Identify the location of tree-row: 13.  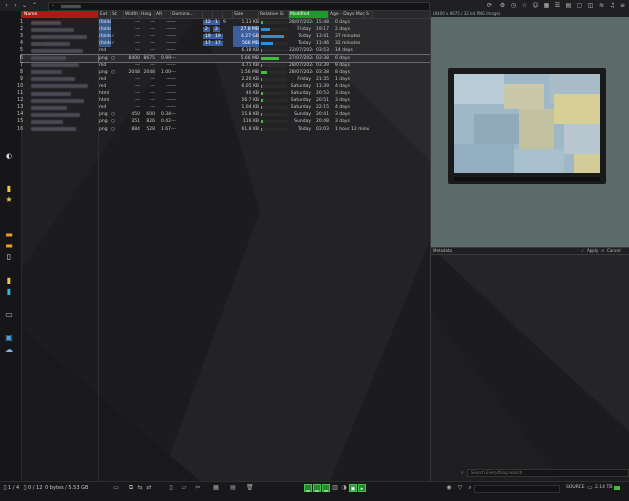
(57, 107).